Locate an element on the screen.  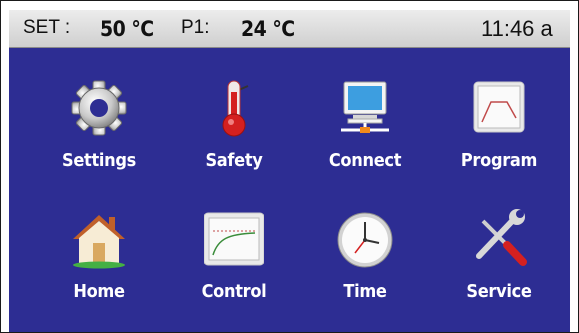
control-graph-icon is located at coordinates (234, 239).